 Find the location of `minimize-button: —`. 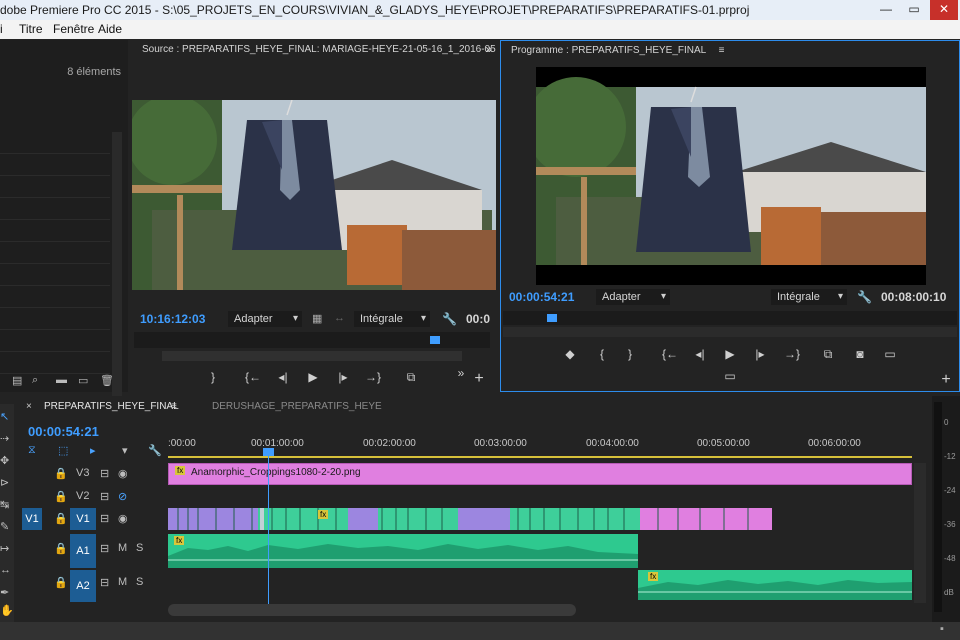

minimize-button: — is located at coordinates (886, 10).